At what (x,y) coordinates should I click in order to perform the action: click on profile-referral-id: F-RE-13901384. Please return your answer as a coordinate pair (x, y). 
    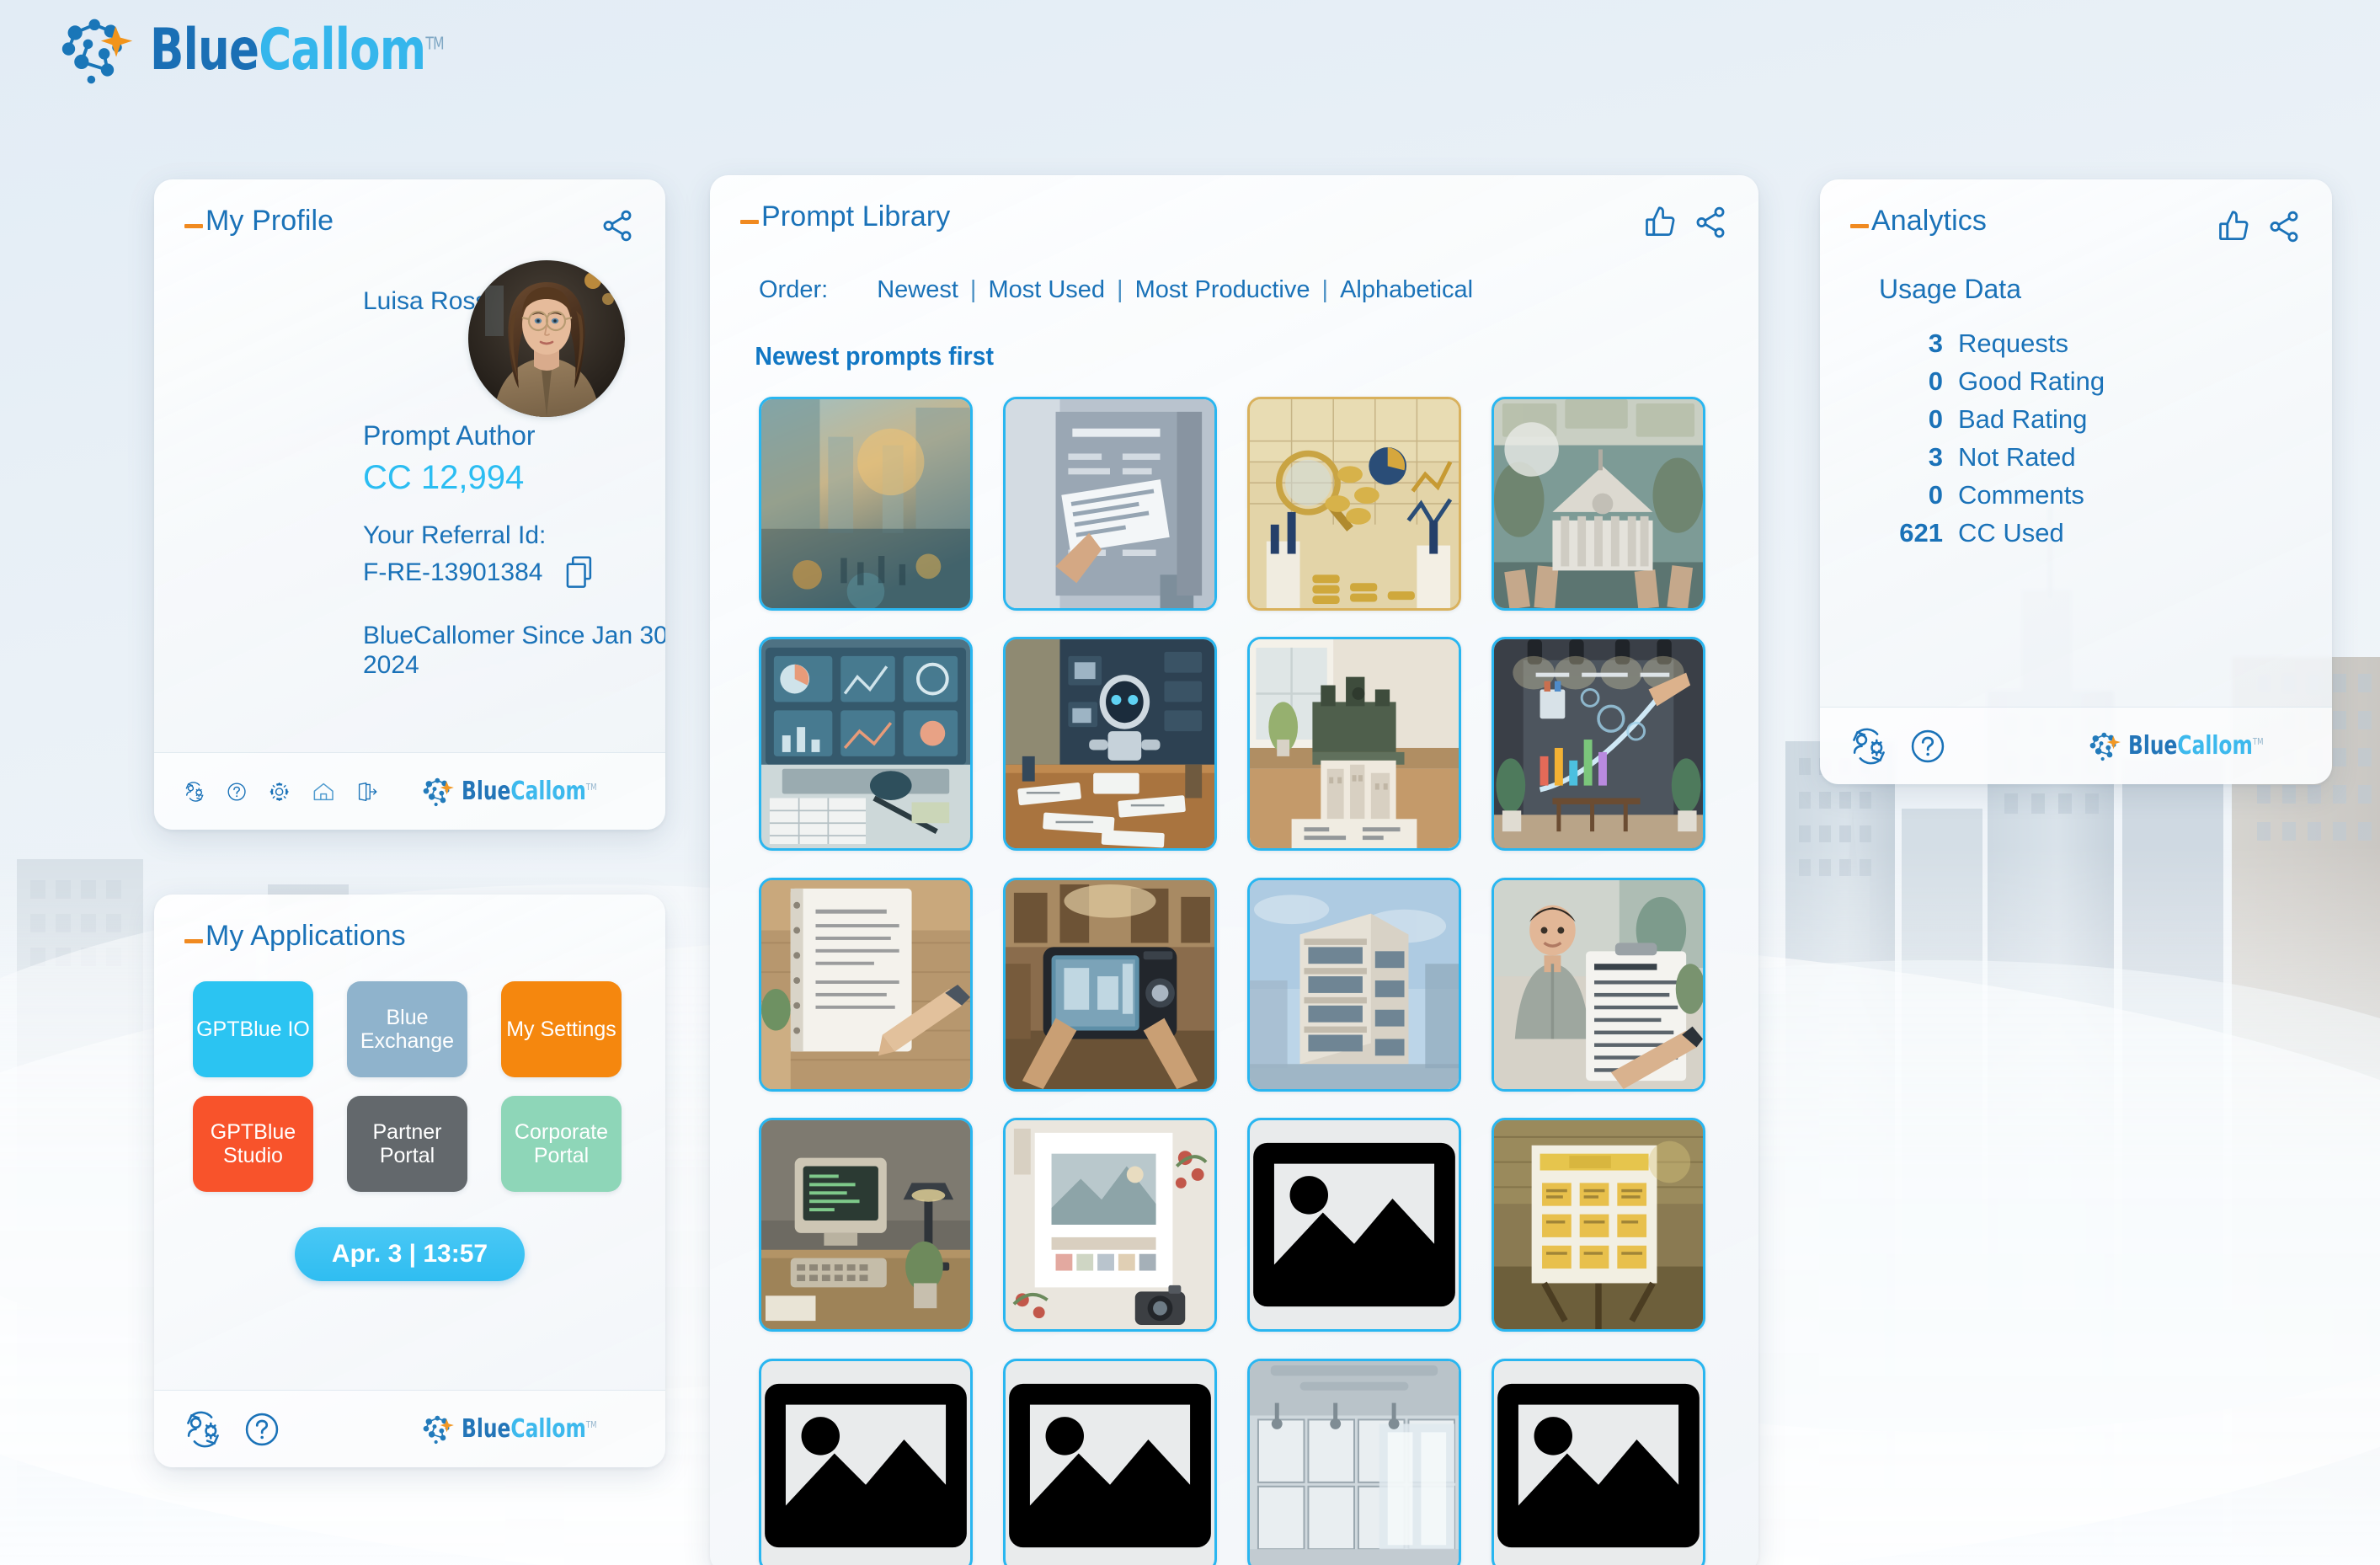
    Looking at the image, I should click on (453, 572).